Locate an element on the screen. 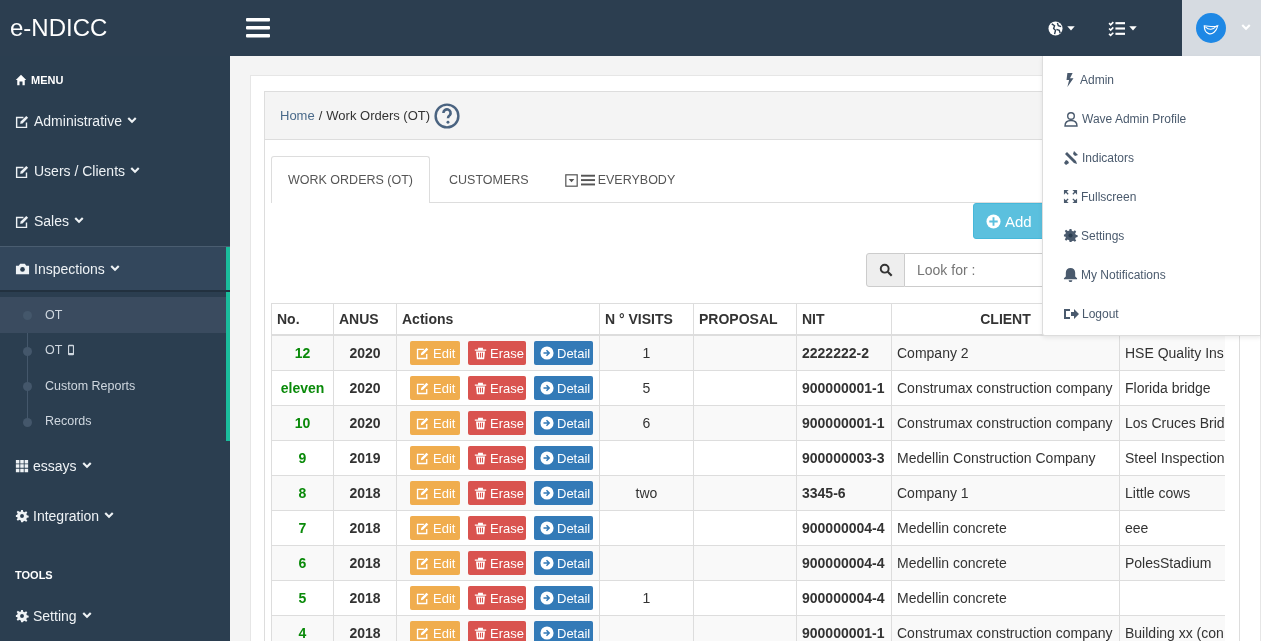 This screenshot has height=641, width=1261. table-cell: 8 is located at coordinates (302, 493).